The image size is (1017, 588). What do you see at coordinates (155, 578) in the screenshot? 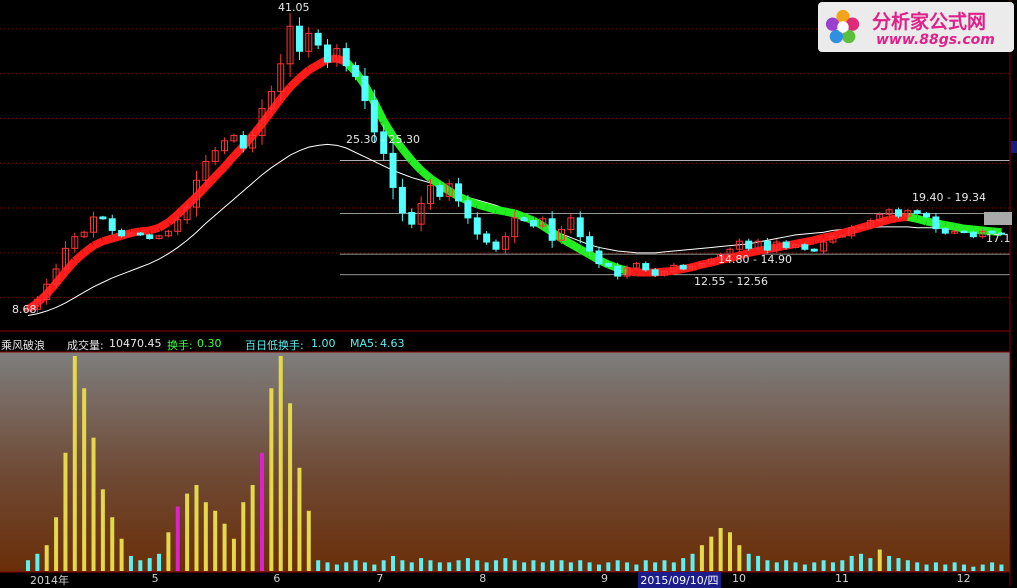
I see `time-tick-label: 5` at bounding box center [155, 578].